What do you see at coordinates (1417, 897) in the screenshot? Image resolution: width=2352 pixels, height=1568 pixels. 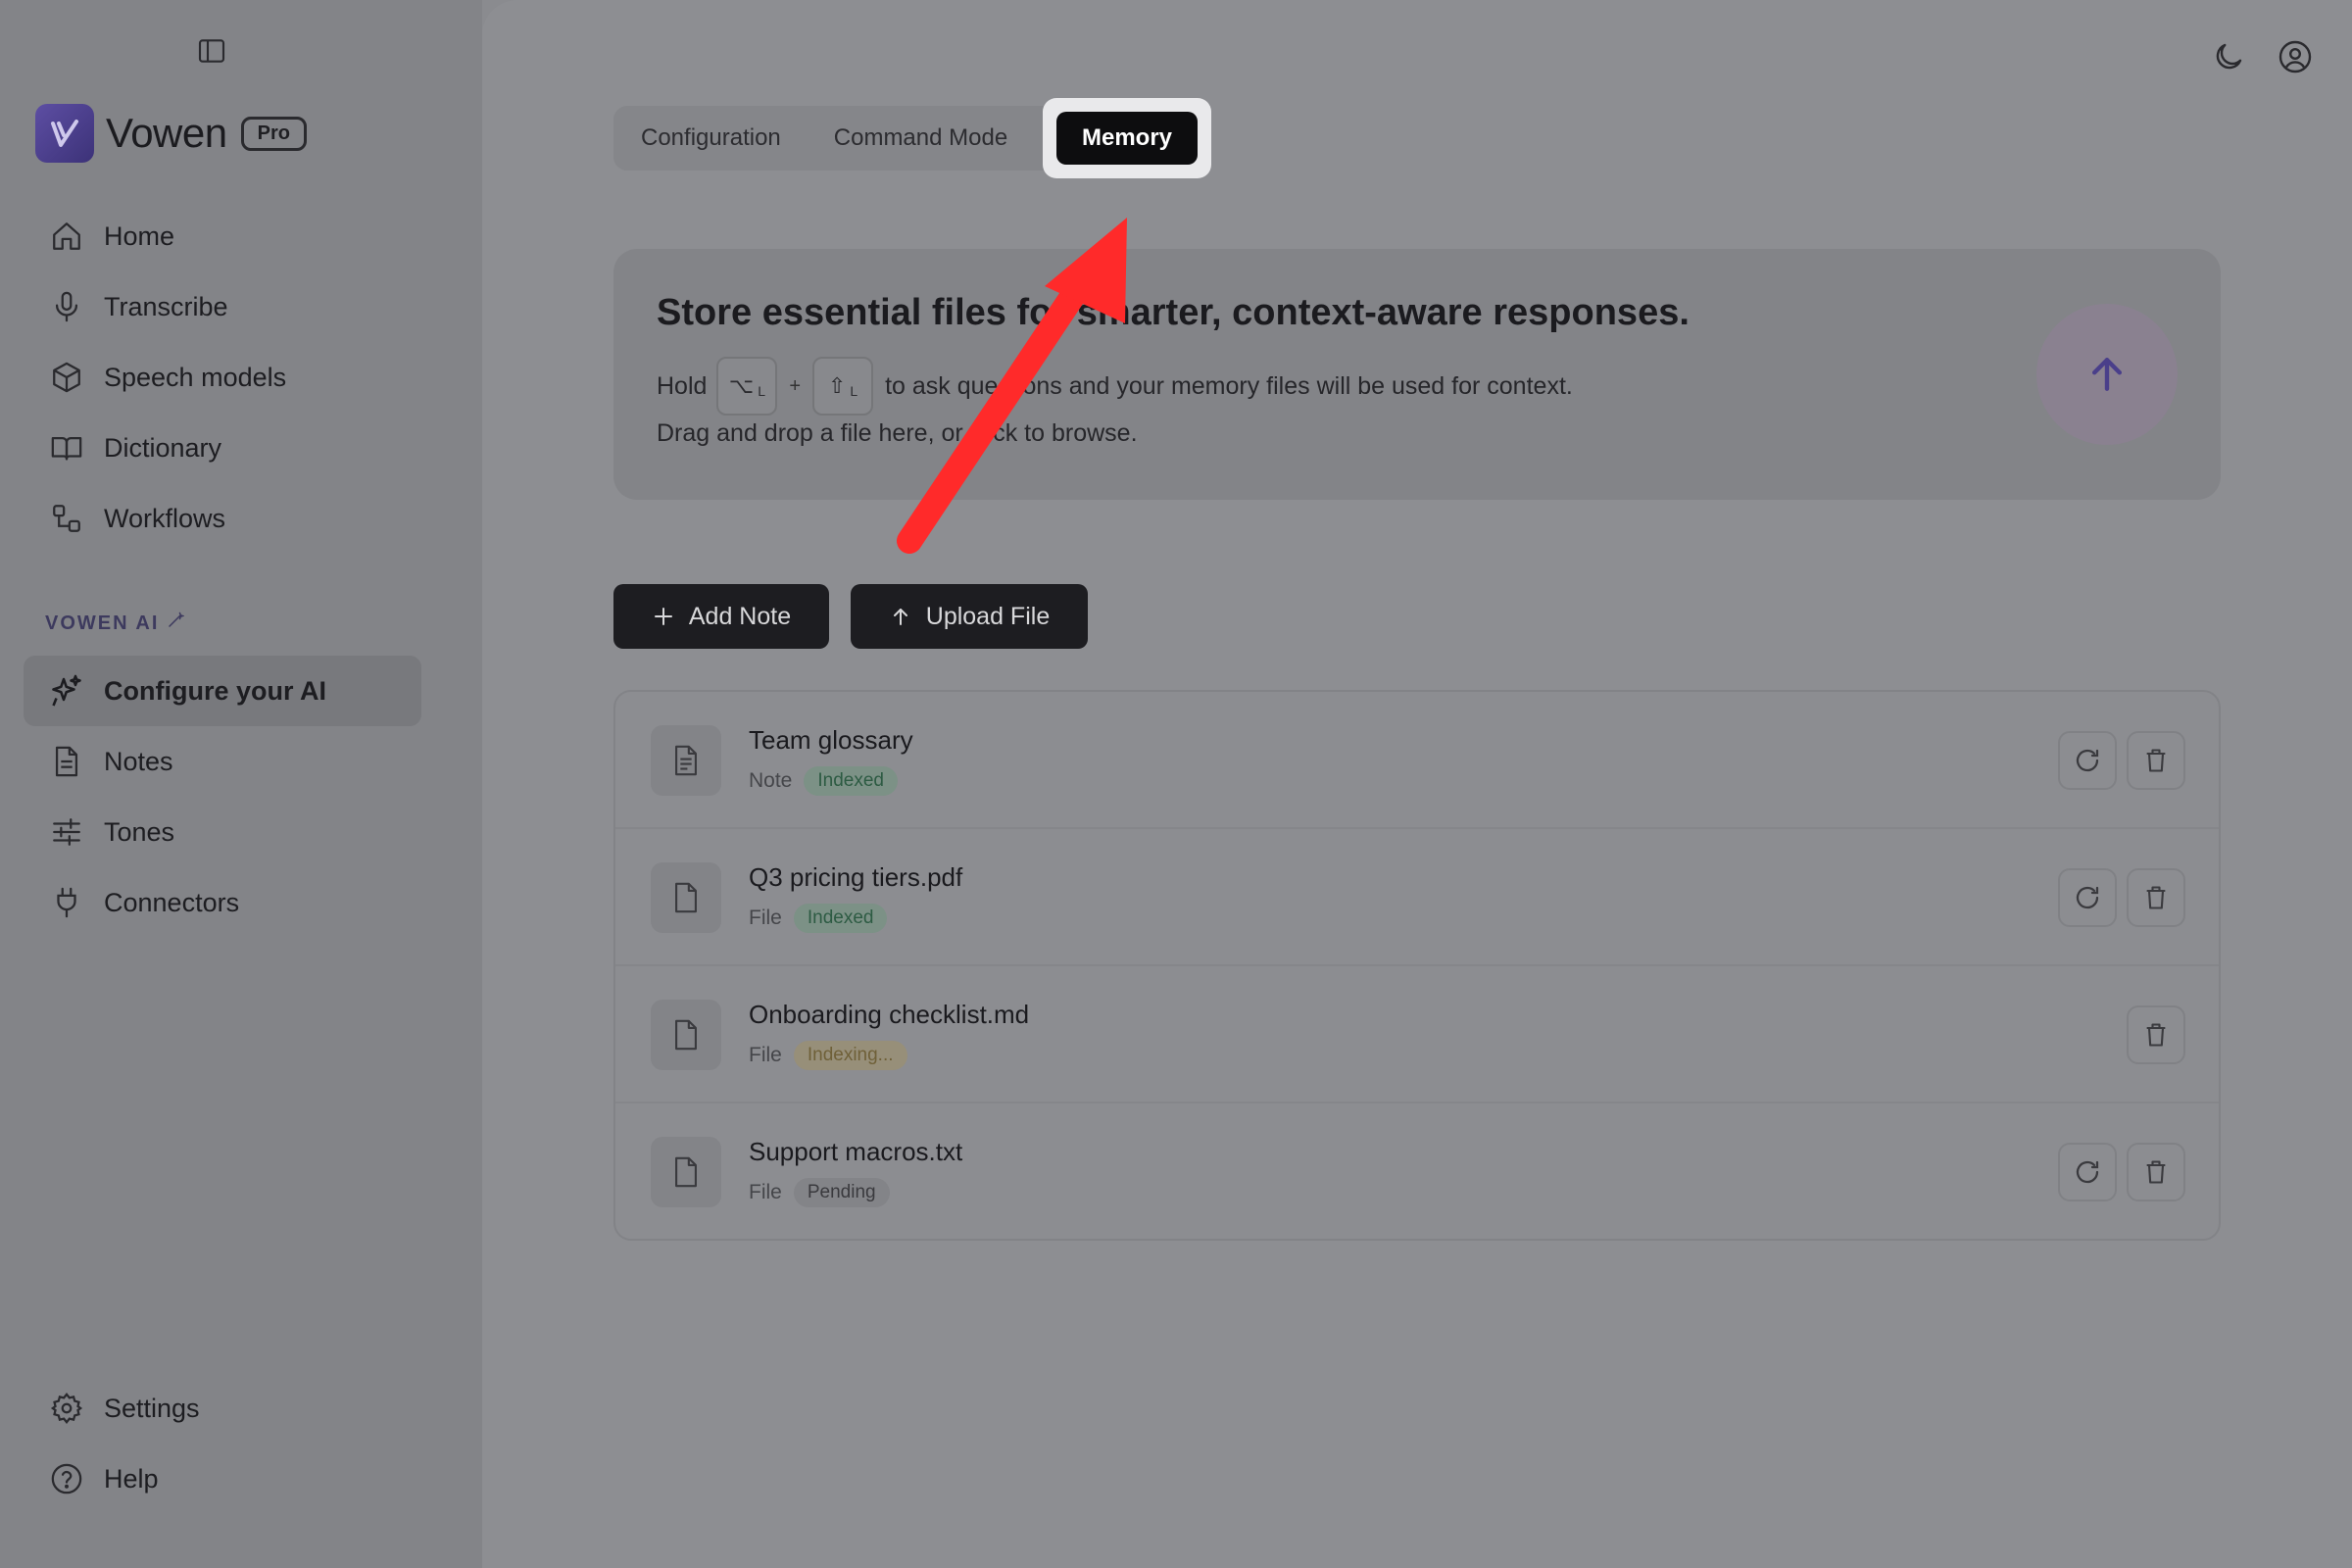 I see `list-item: Q3 pricing tiers.pdf File Indexed` at bounding box center [1417, 897].